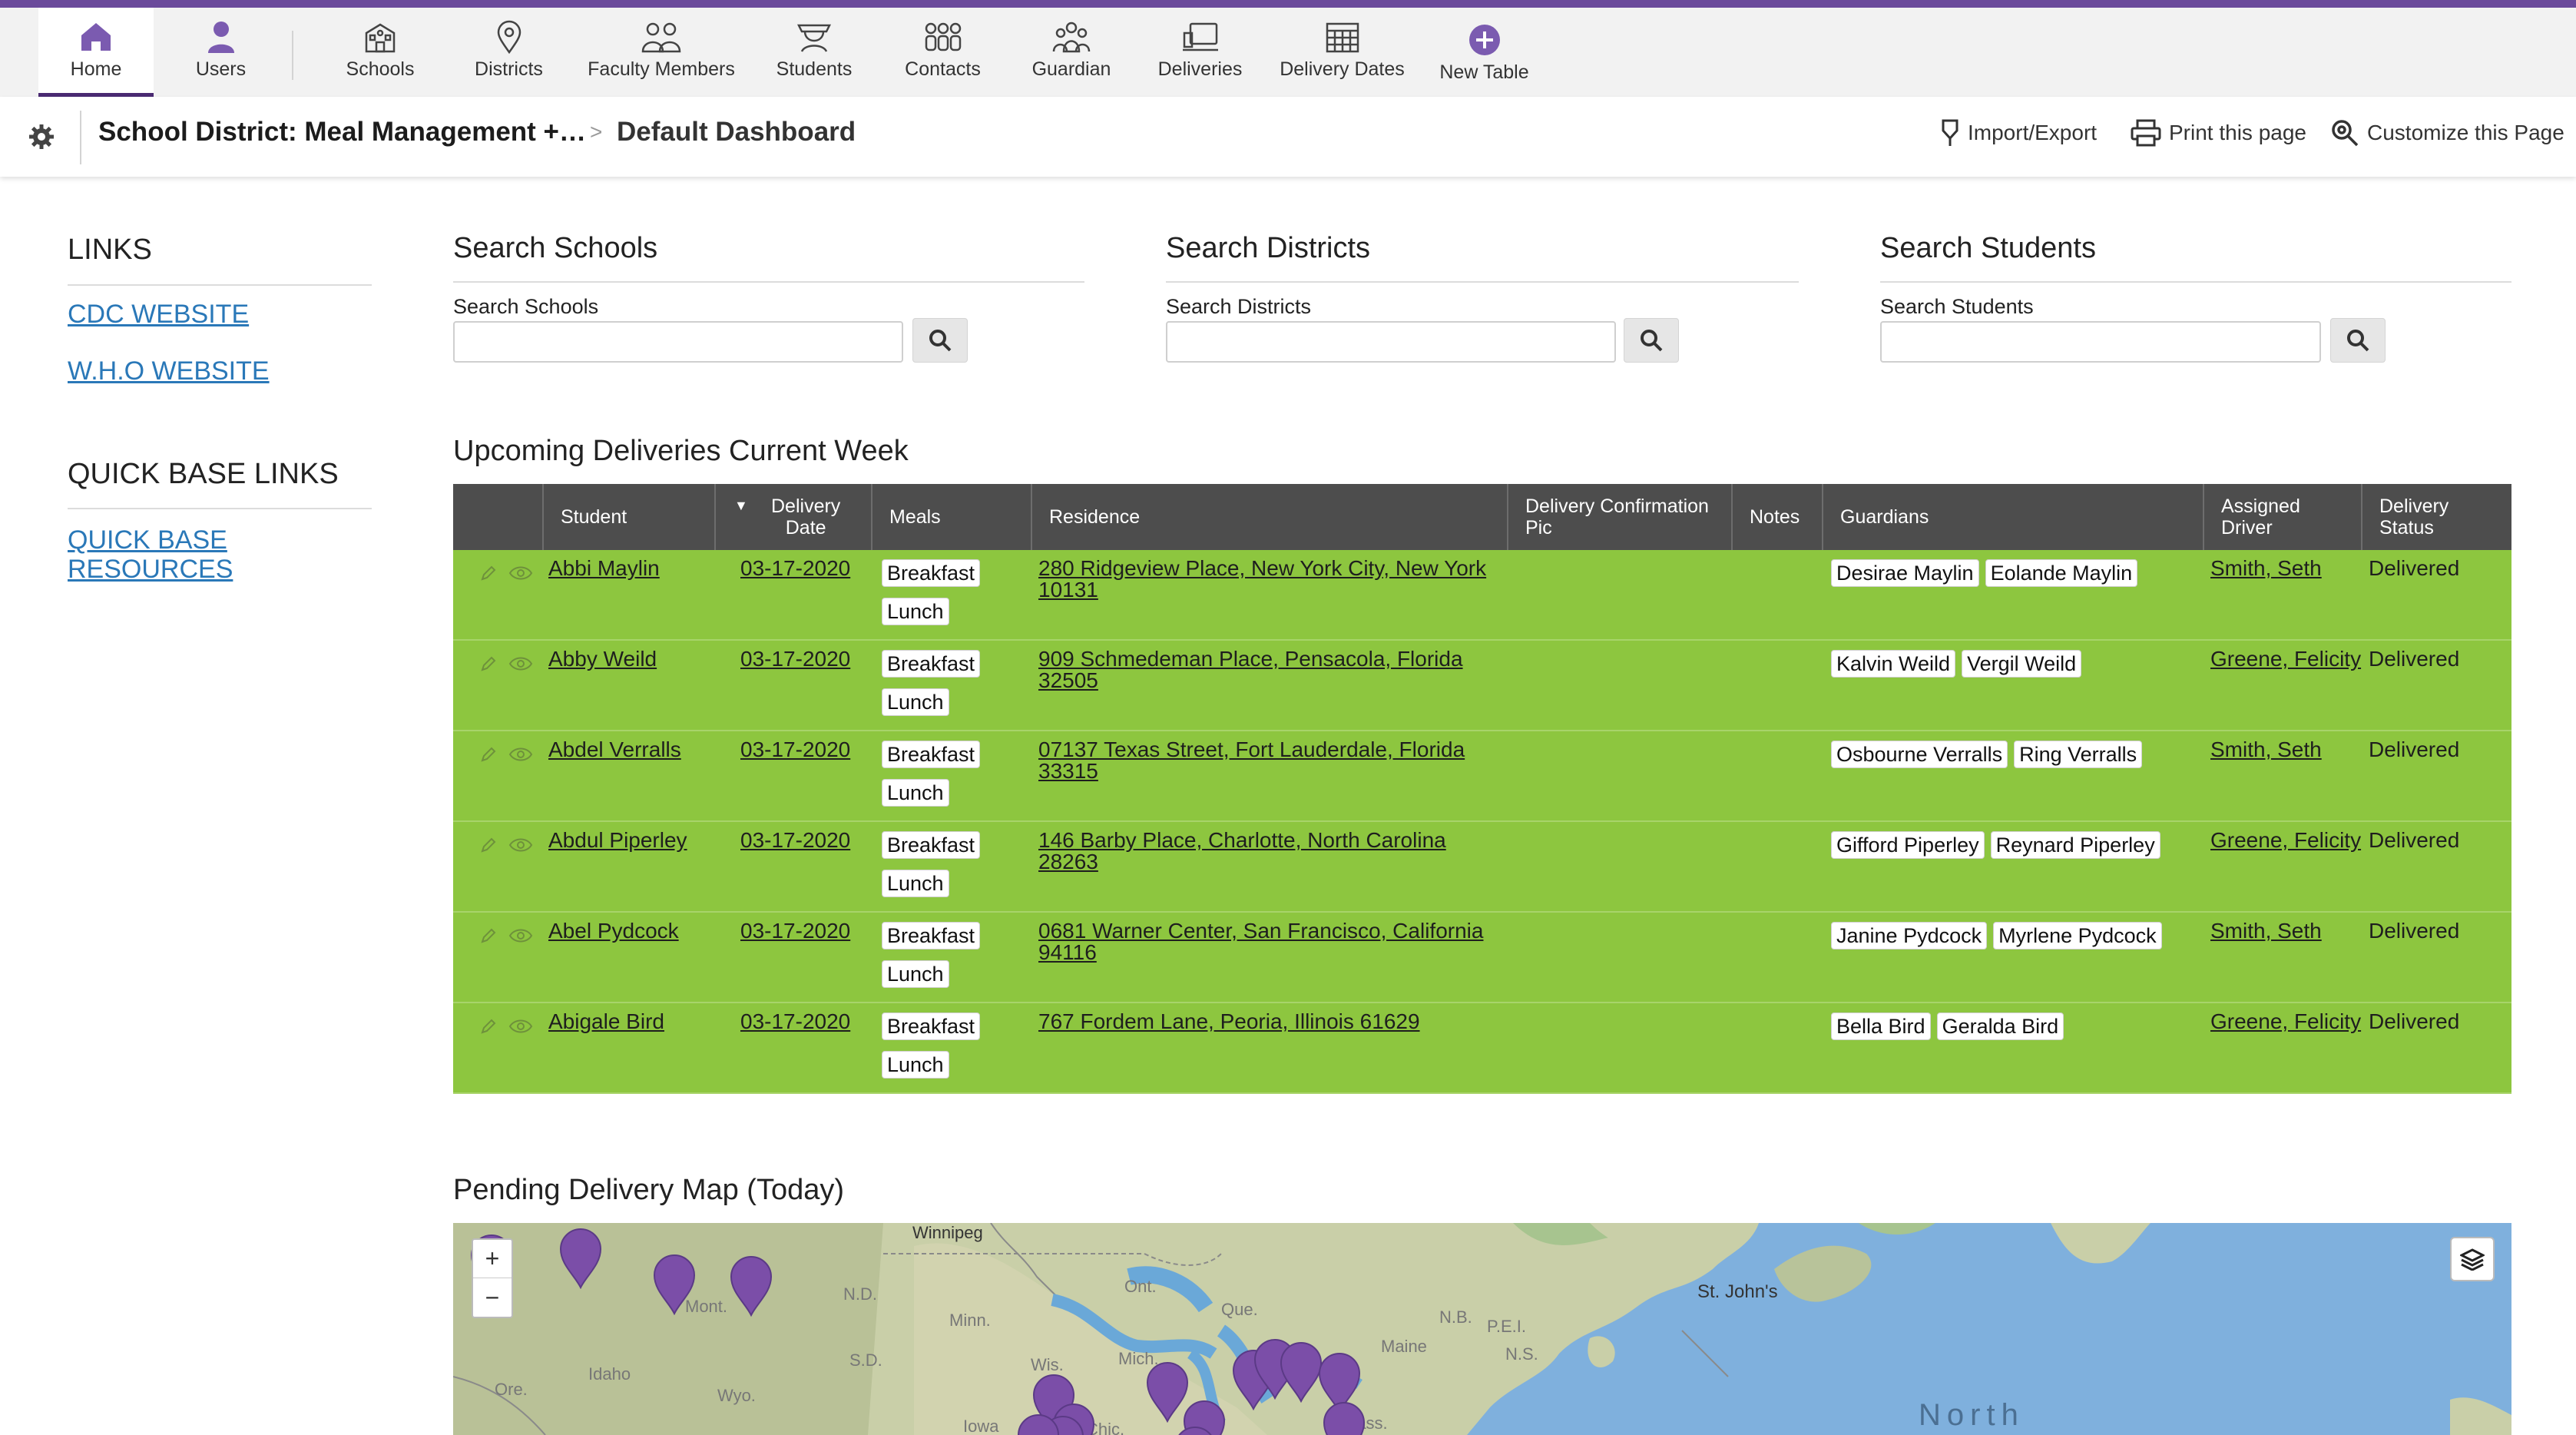 This screenshot has width=2576, height=1435. What do you see at coordinates (2358, 340) in the screenshot?
I see `search-students-button` at bounding box center [2358, 340].